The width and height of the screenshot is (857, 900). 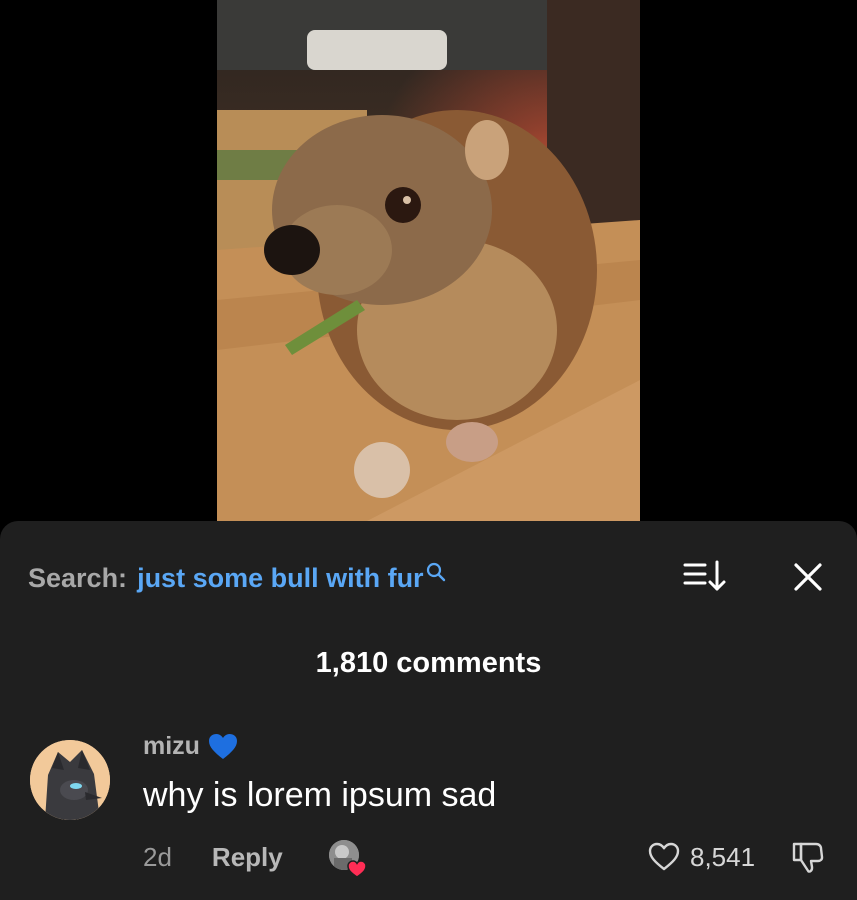 I want to click on creator-liked-badge, so click(x=347, y=859).